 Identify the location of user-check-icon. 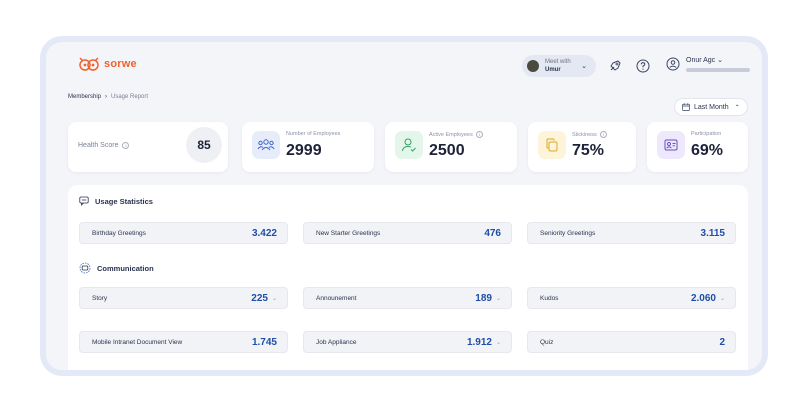
(409, 145).